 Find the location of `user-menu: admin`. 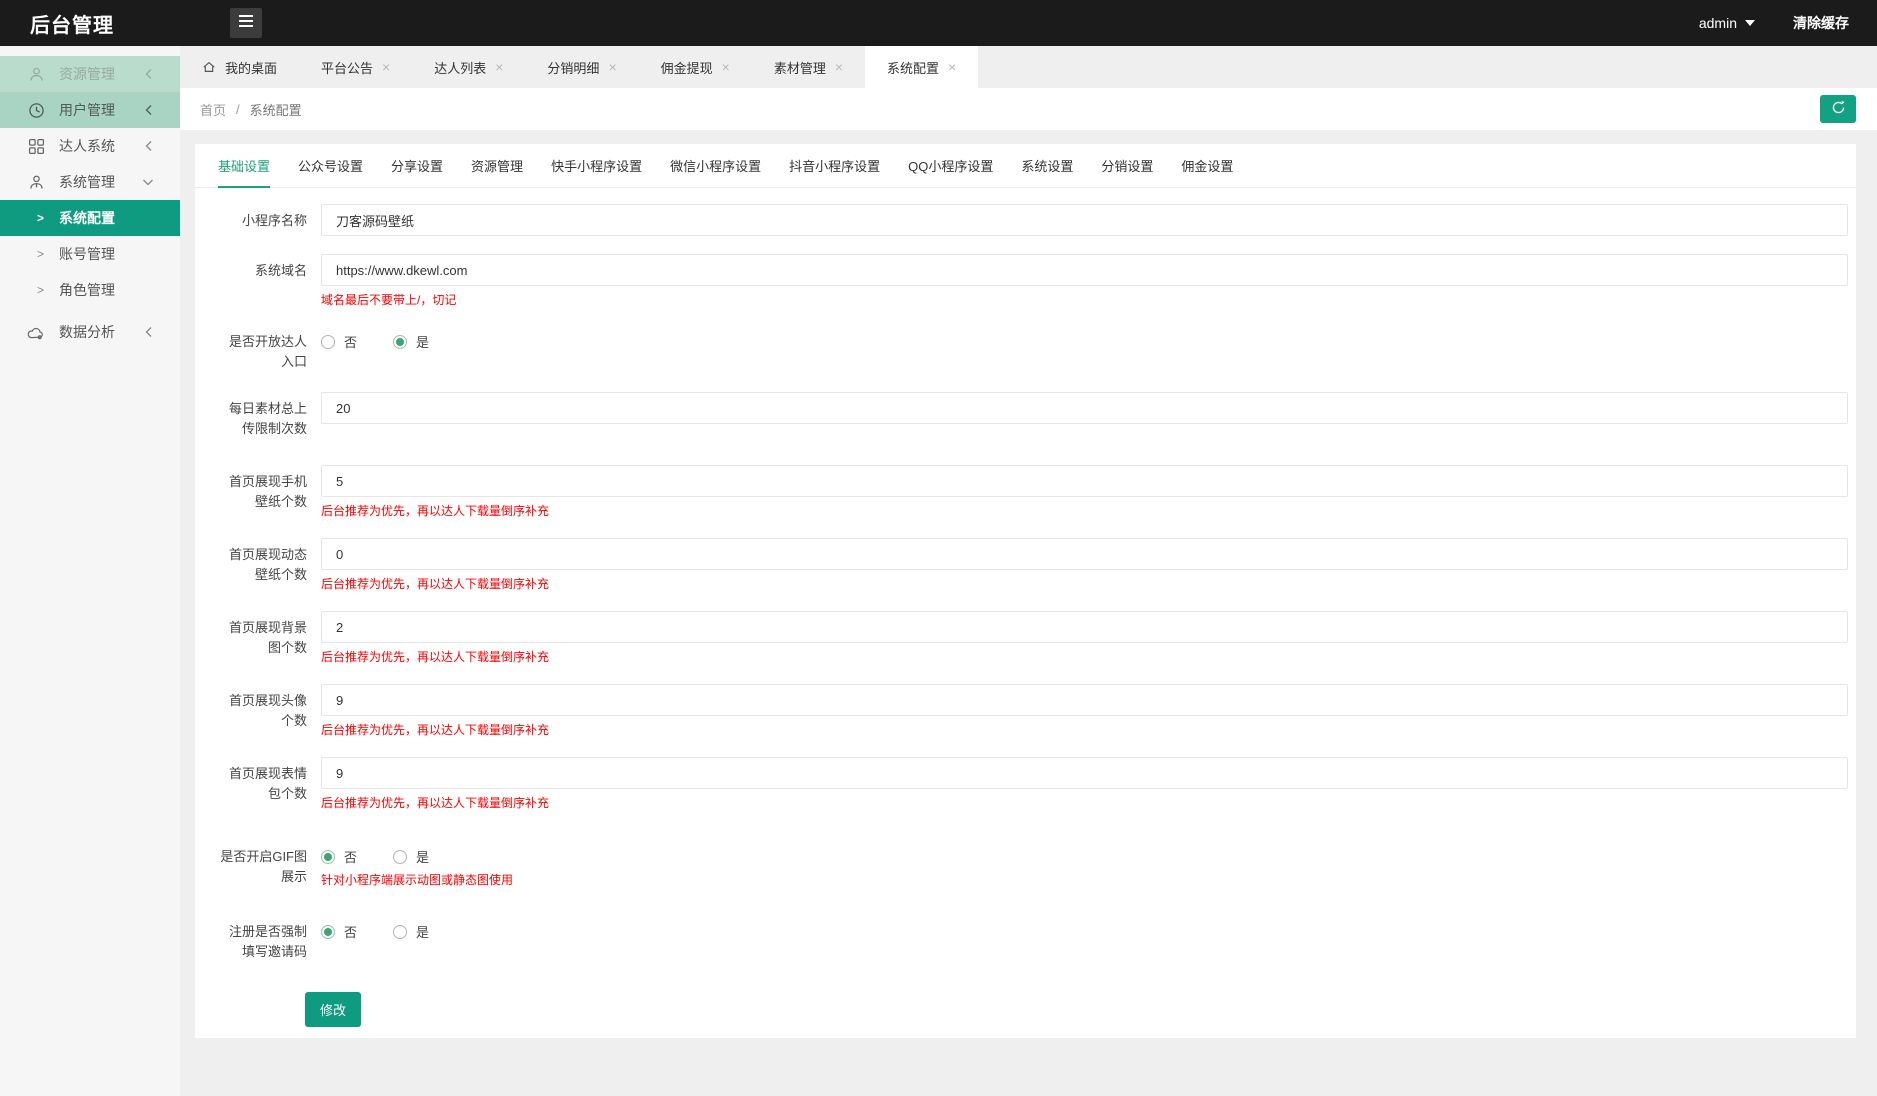

user-menu: admin is located at coordinates (1727, 23).